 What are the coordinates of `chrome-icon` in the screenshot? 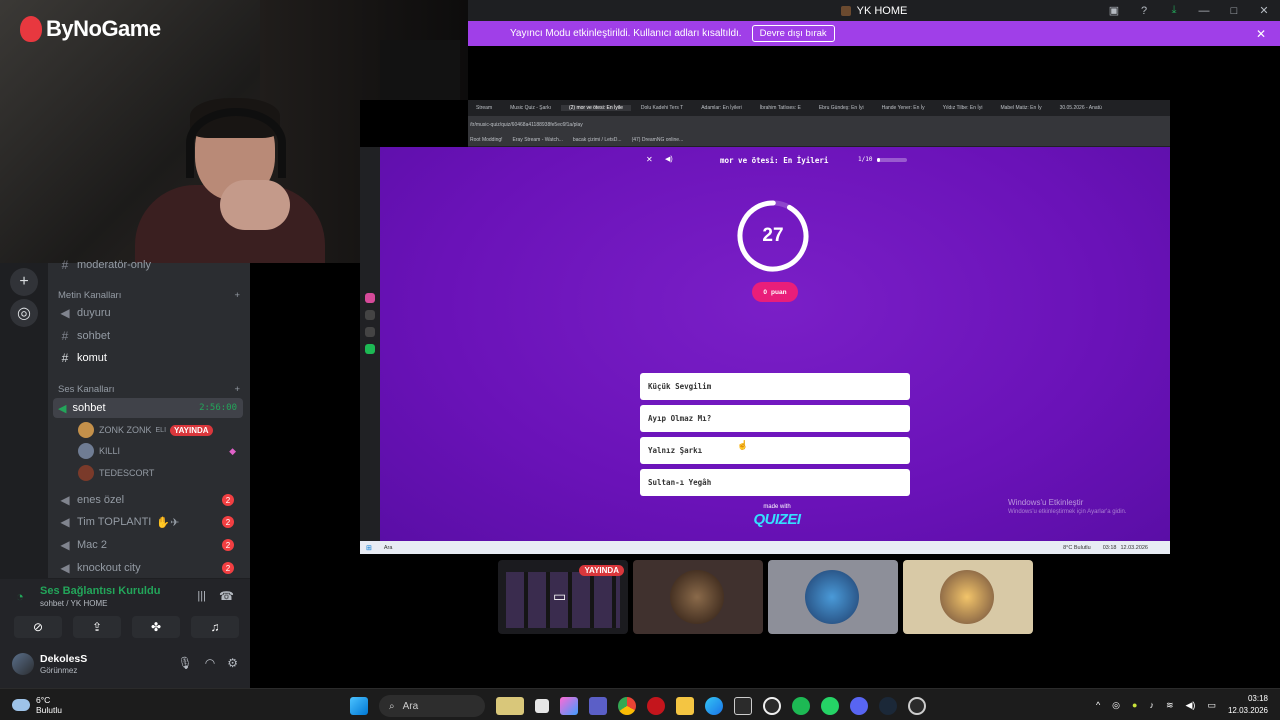 It's located at (627, 706).